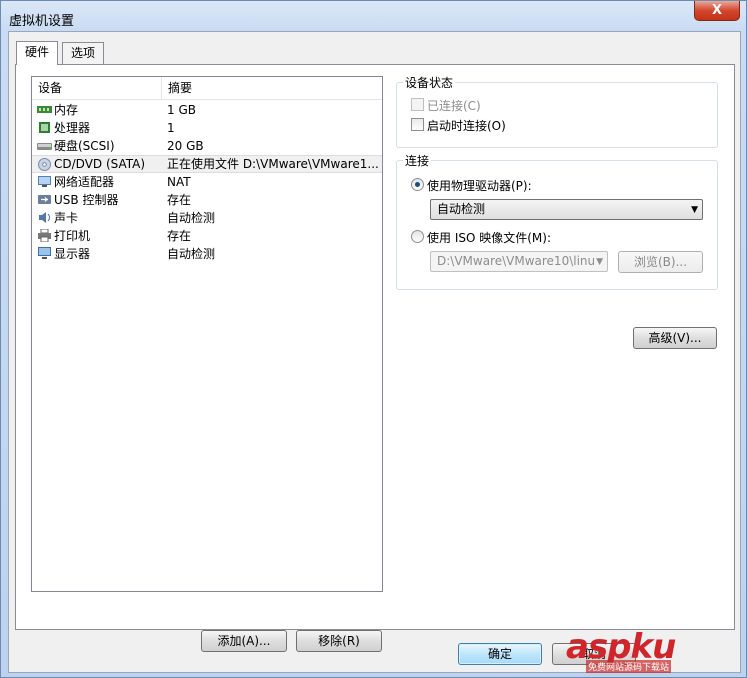 Image resolution: width=747 pixels, height=678 pixels. Describe the element at coordinates (44, 109) in the screenshot. I see `memory-icon` at that location.